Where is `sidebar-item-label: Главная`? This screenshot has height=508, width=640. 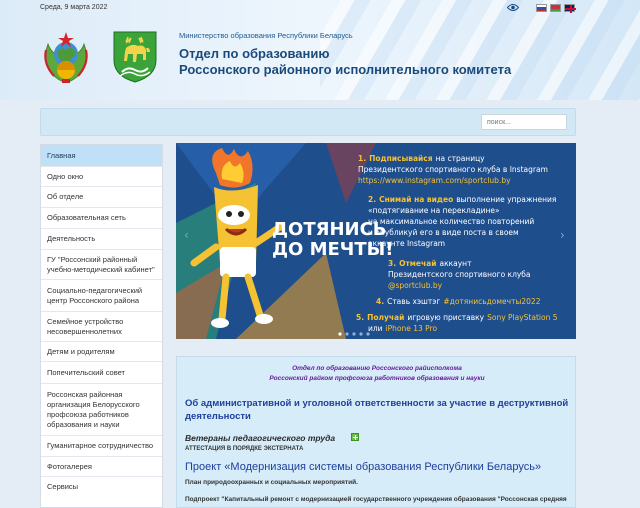 sidebar-item-label: Главная is located at coordinates (61, 155).